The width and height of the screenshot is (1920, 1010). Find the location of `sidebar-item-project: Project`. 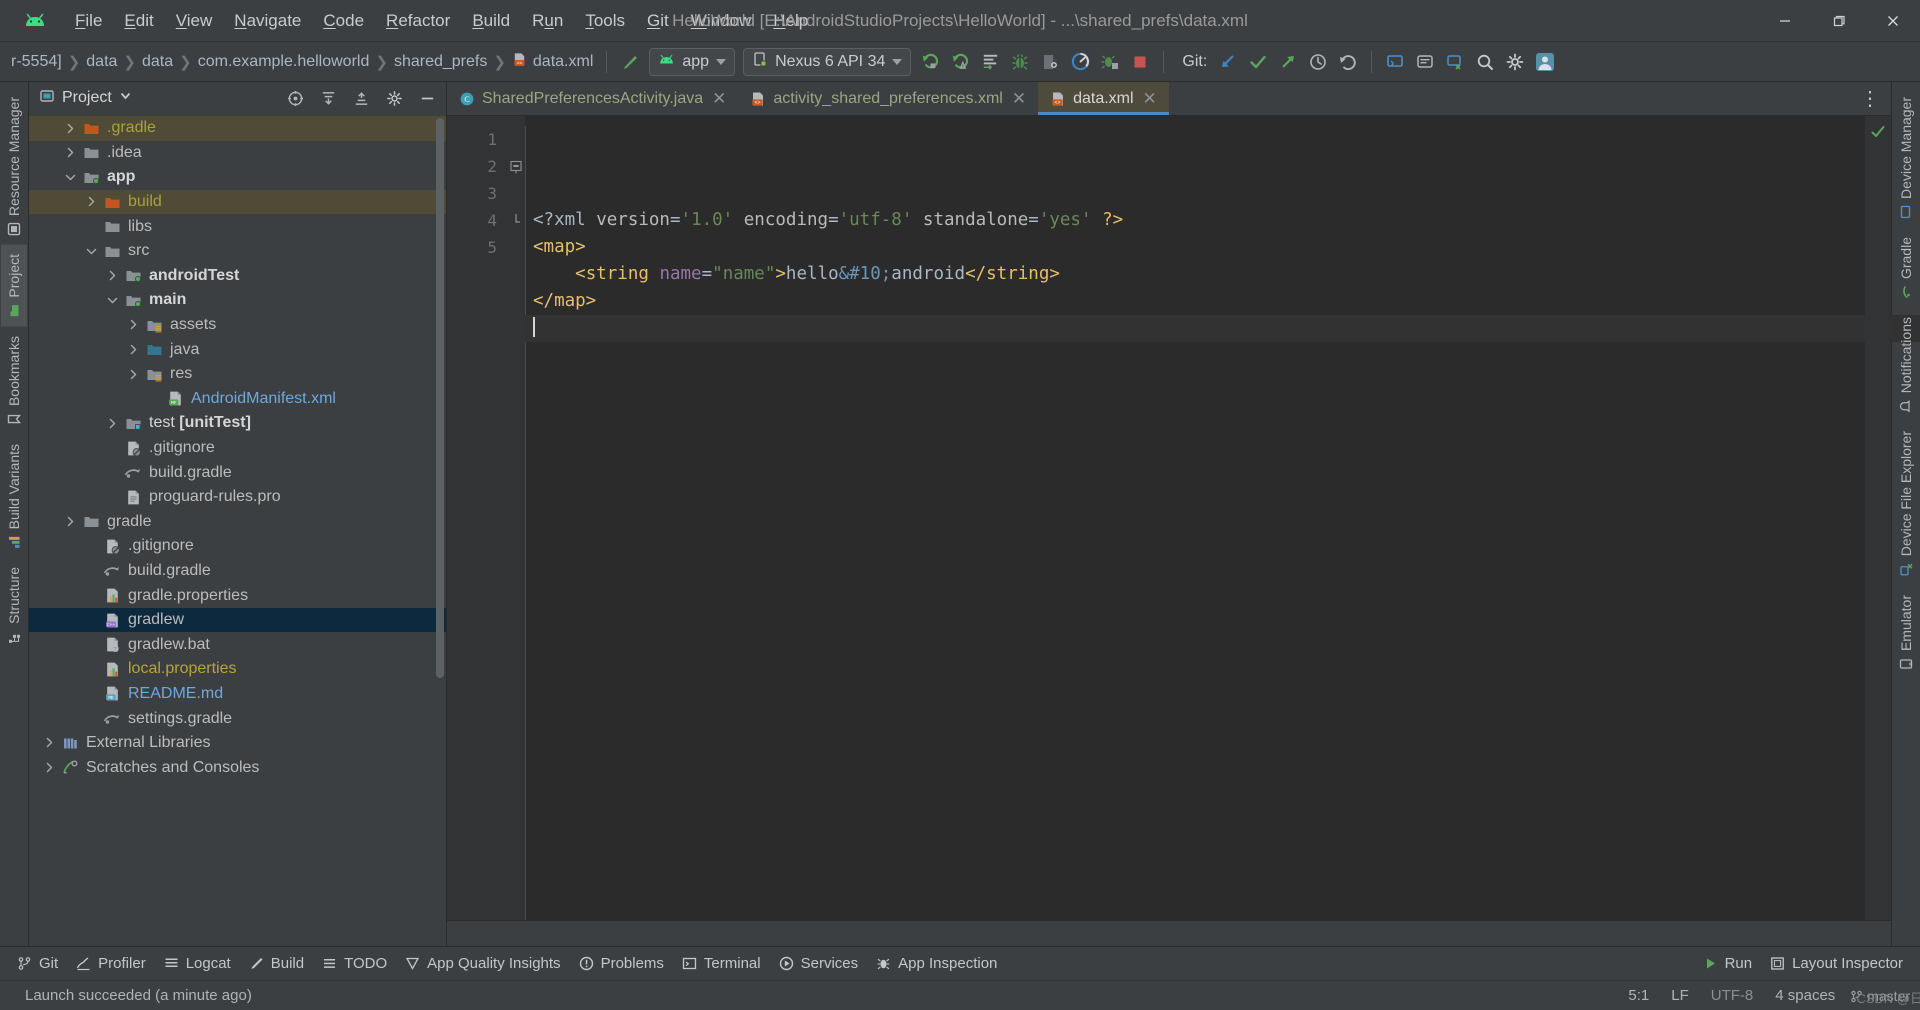

sidebar-item-project: Project is located at coordinates (14, 286).